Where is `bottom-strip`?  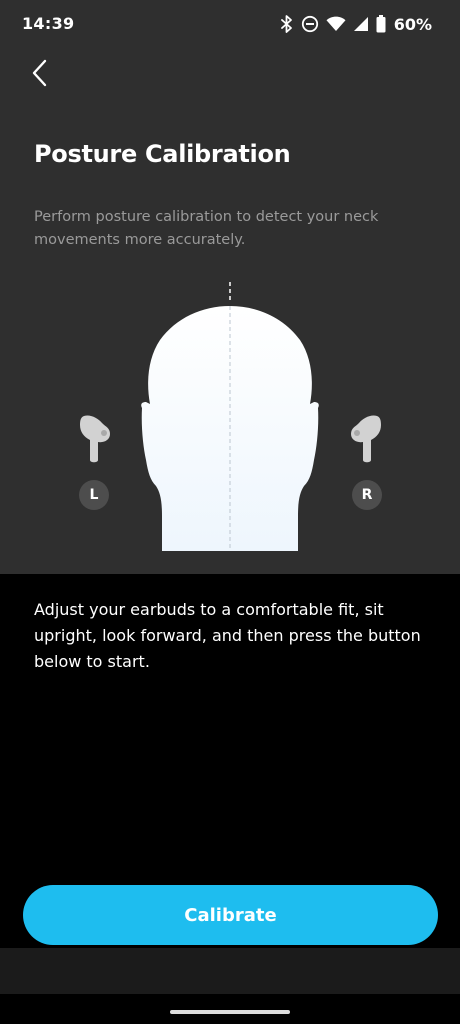
bottom-strip is located at coordinates (230, 971).